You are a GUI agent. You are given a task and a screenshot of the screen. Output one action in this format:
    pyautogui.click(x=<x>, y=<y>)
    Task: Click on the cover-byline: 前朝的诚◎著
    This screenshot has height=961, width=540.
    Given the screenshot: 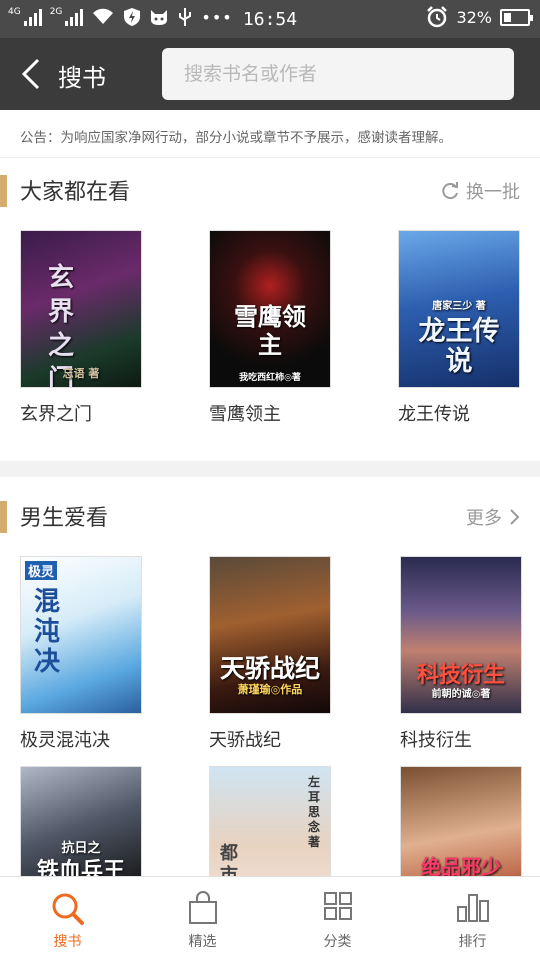 What is the action you would take?
    pyautogui.click(x=461, y=694)
    